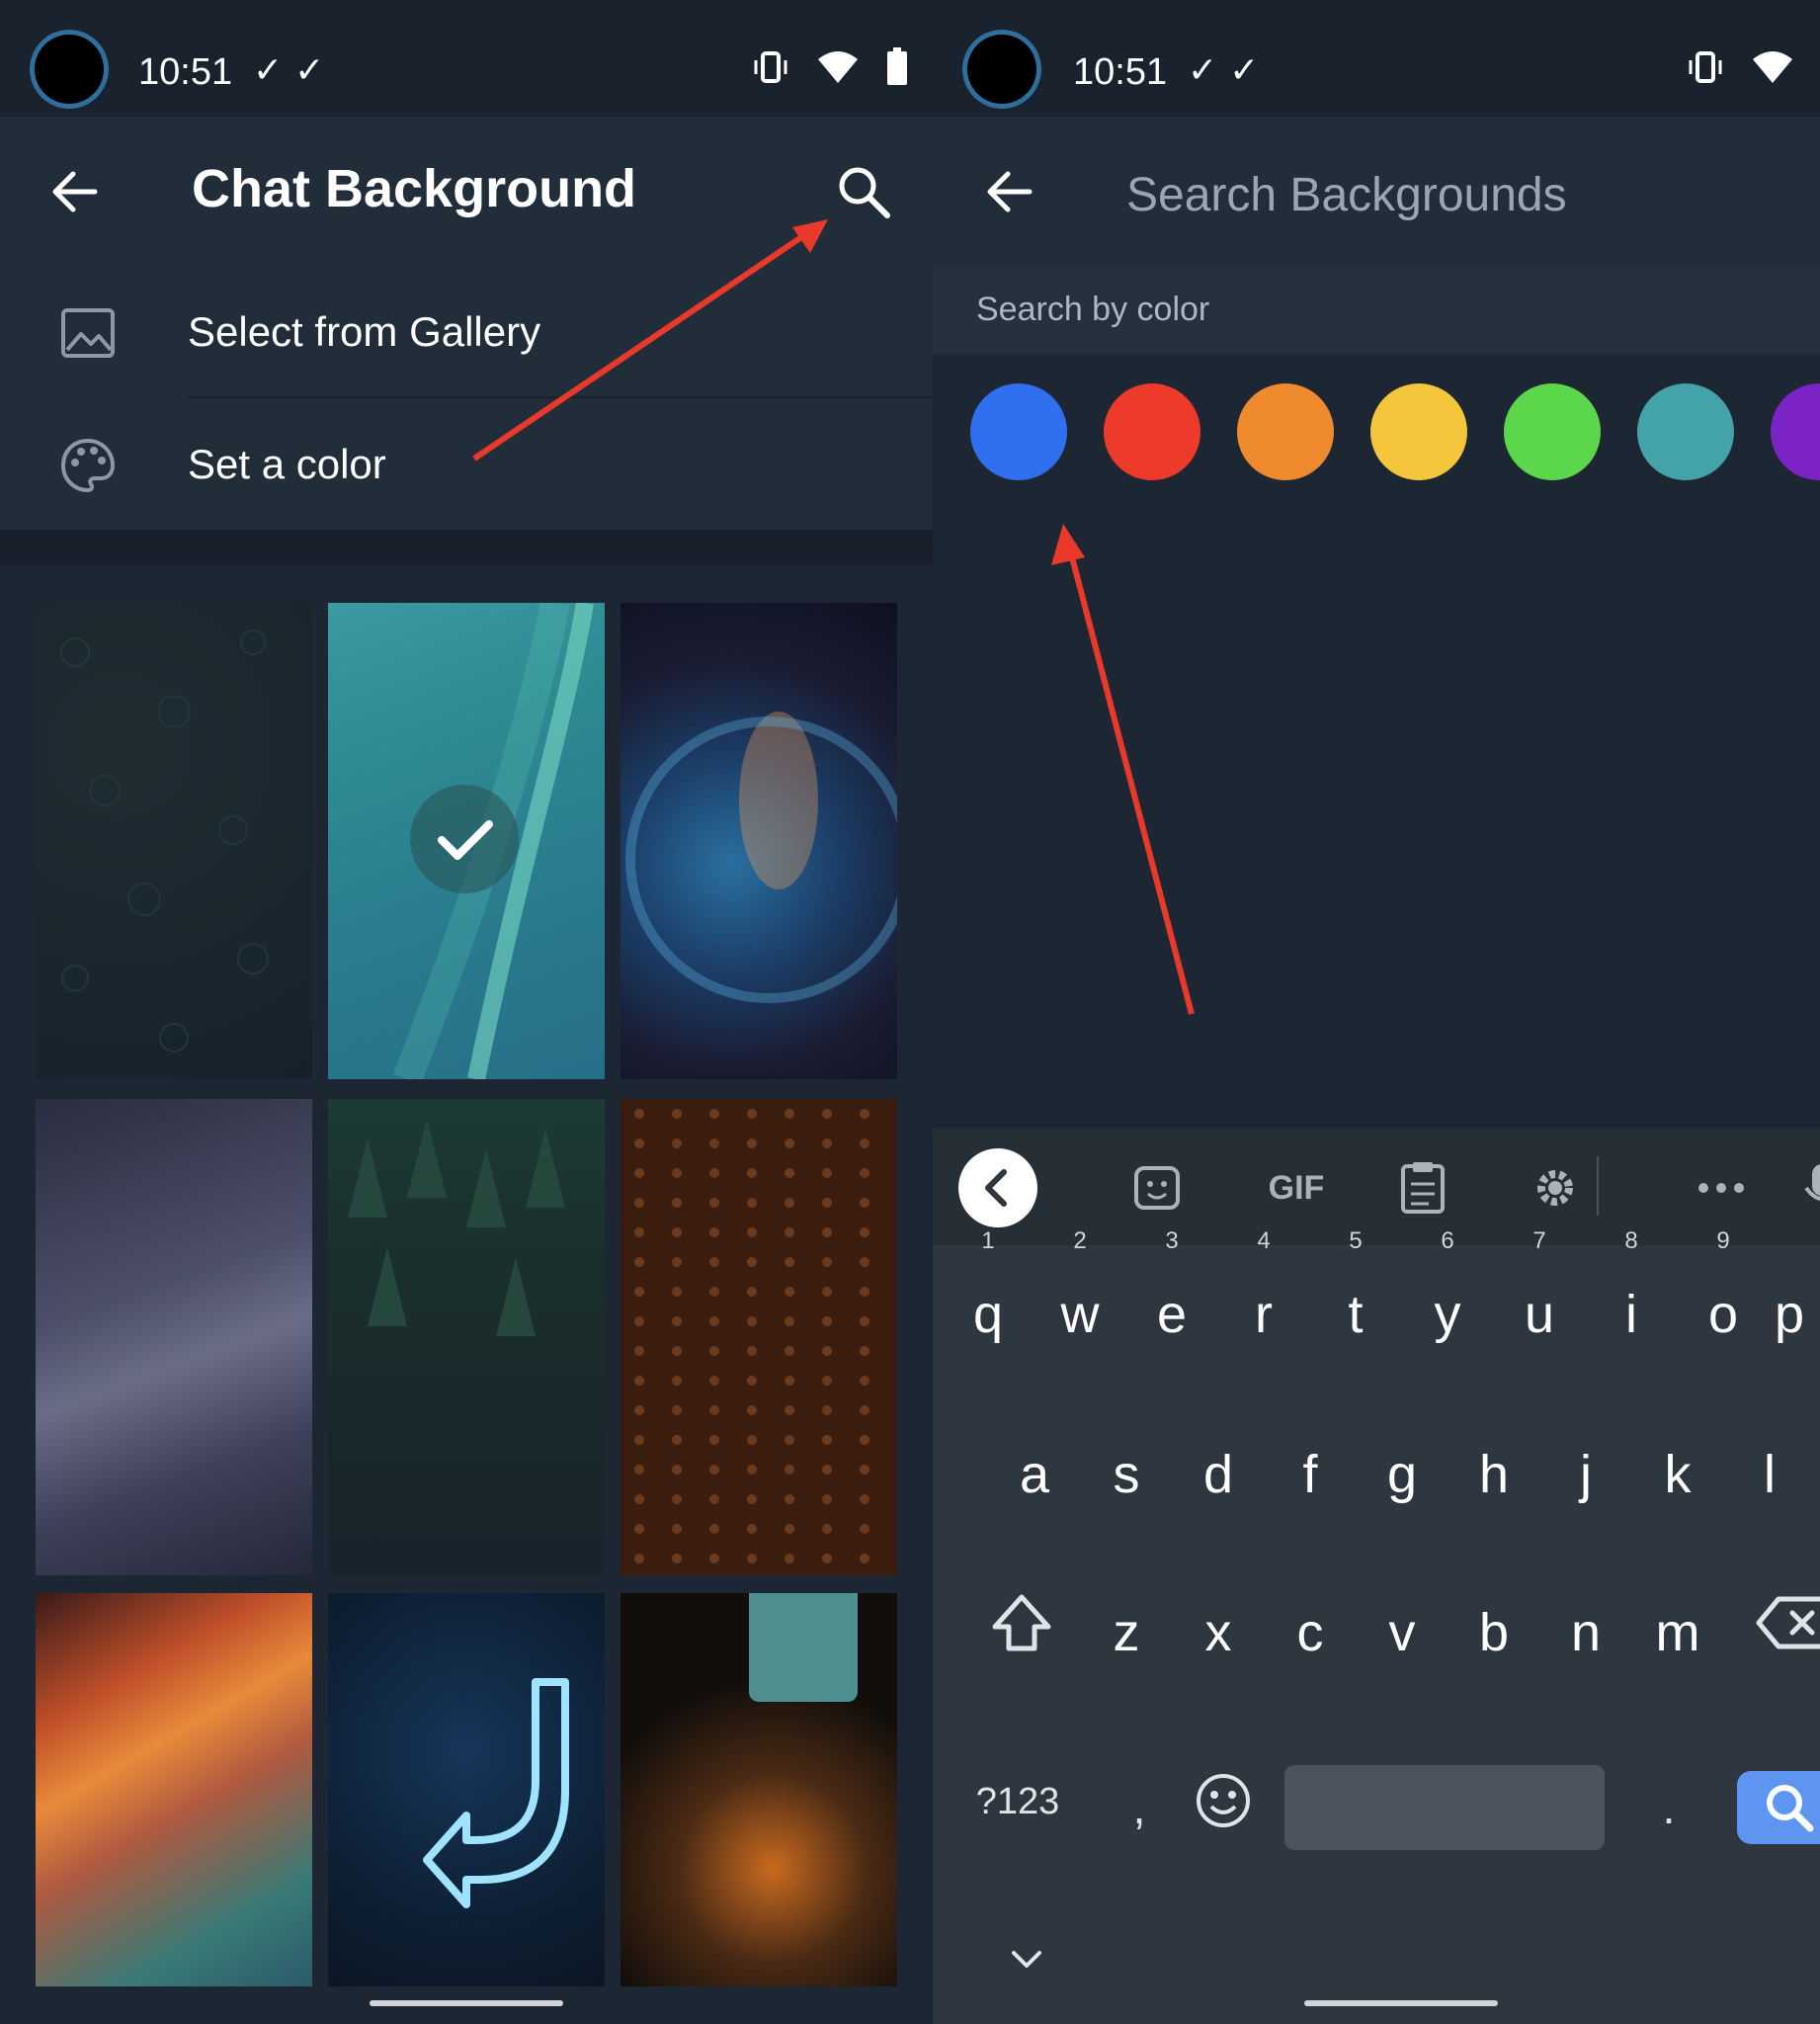 The height and width of the screenshot is (2024, 1820). Describe the element at coordinates (1123, 769) in the screenshot. I see `annotation-arrow` at that location.